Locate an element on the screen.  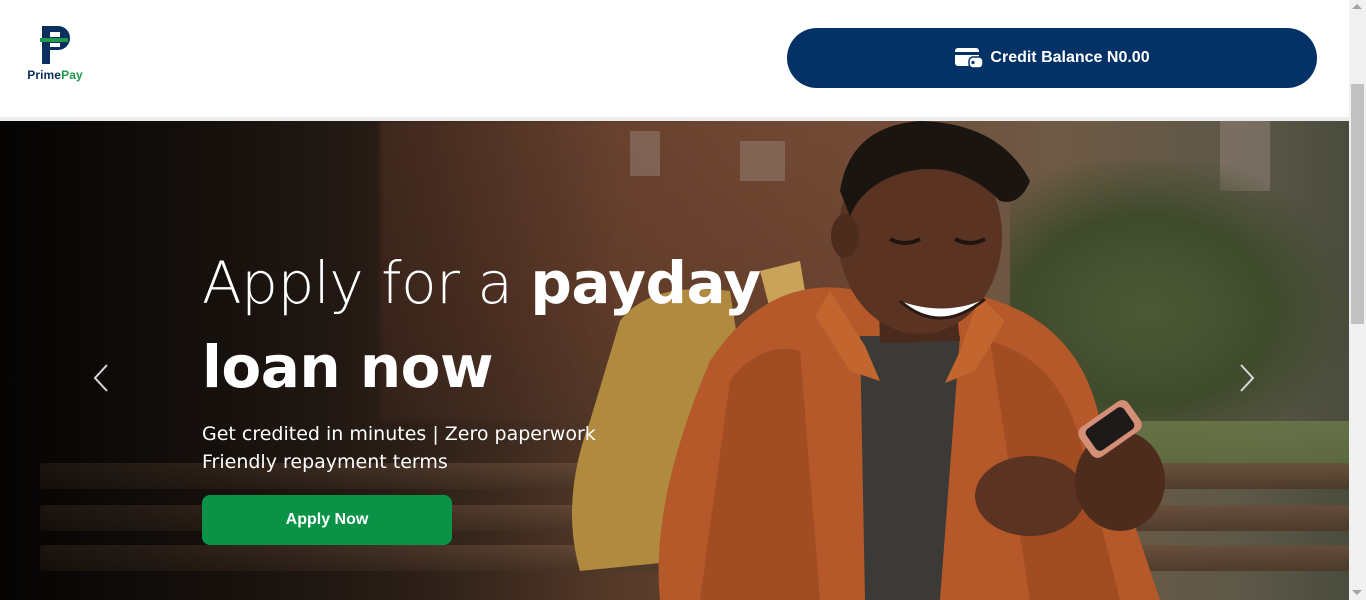
carousel-next-button is located at coordinates (1247, 378).